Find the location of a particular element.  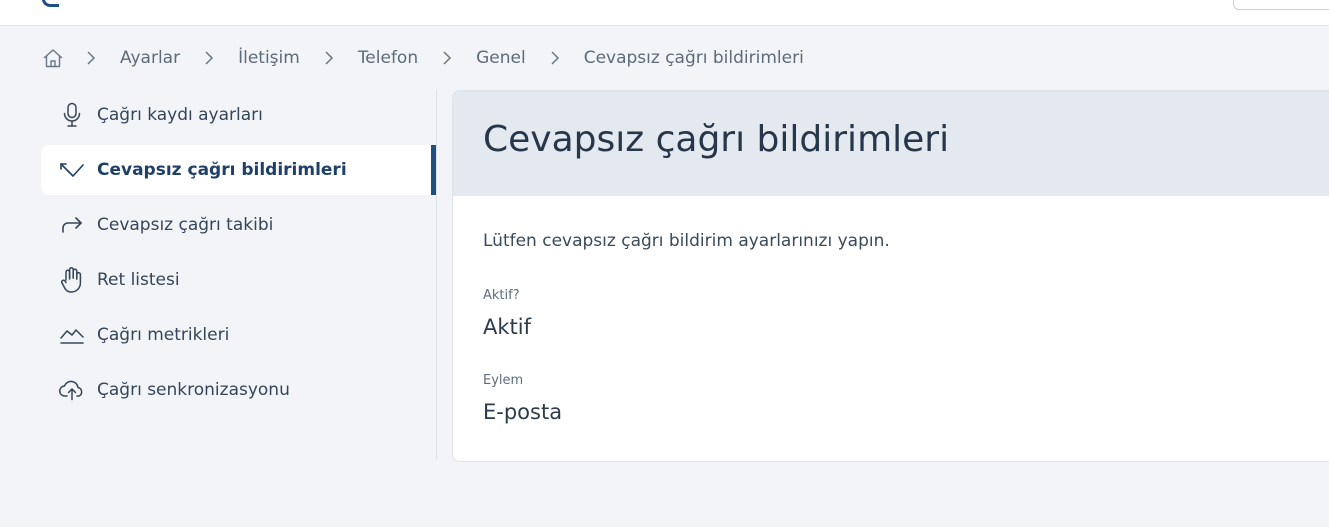

sidebar-item-call-sync: Çağrı senkronizasyonu is located at coordinates (236, 390).